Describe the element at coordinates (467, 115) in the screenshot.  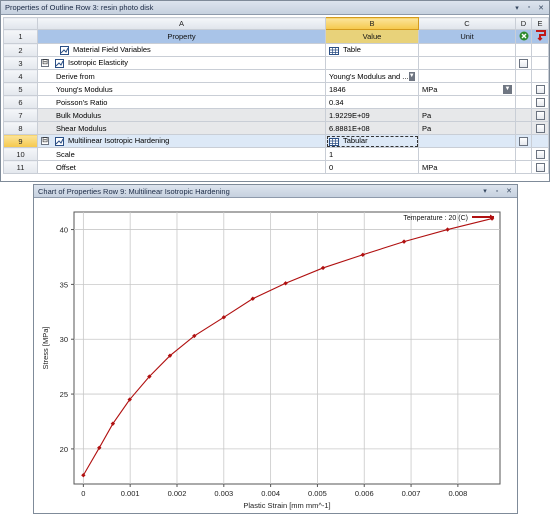
I see `unit-cell: Pa` at that location.